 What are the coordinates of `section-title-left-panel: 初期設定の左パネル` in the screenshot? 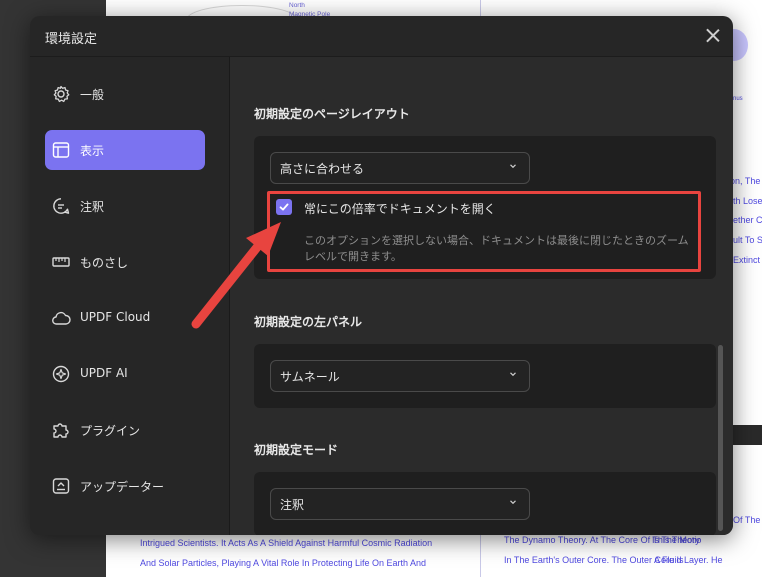 It's located at (308, 322).